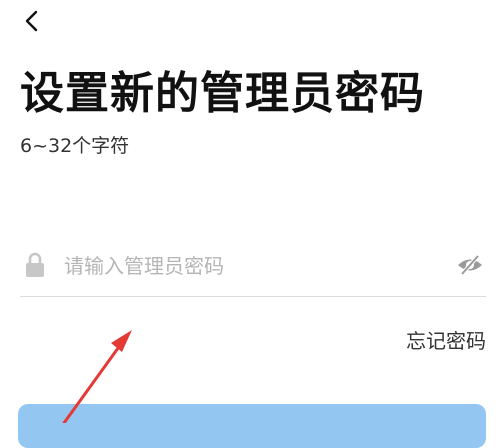 The height and width of the screenshot is (448, 500). What do you see at coordinates (249, 266) in the screenshot?
I see `password-input` at bounding box center [249, 266].